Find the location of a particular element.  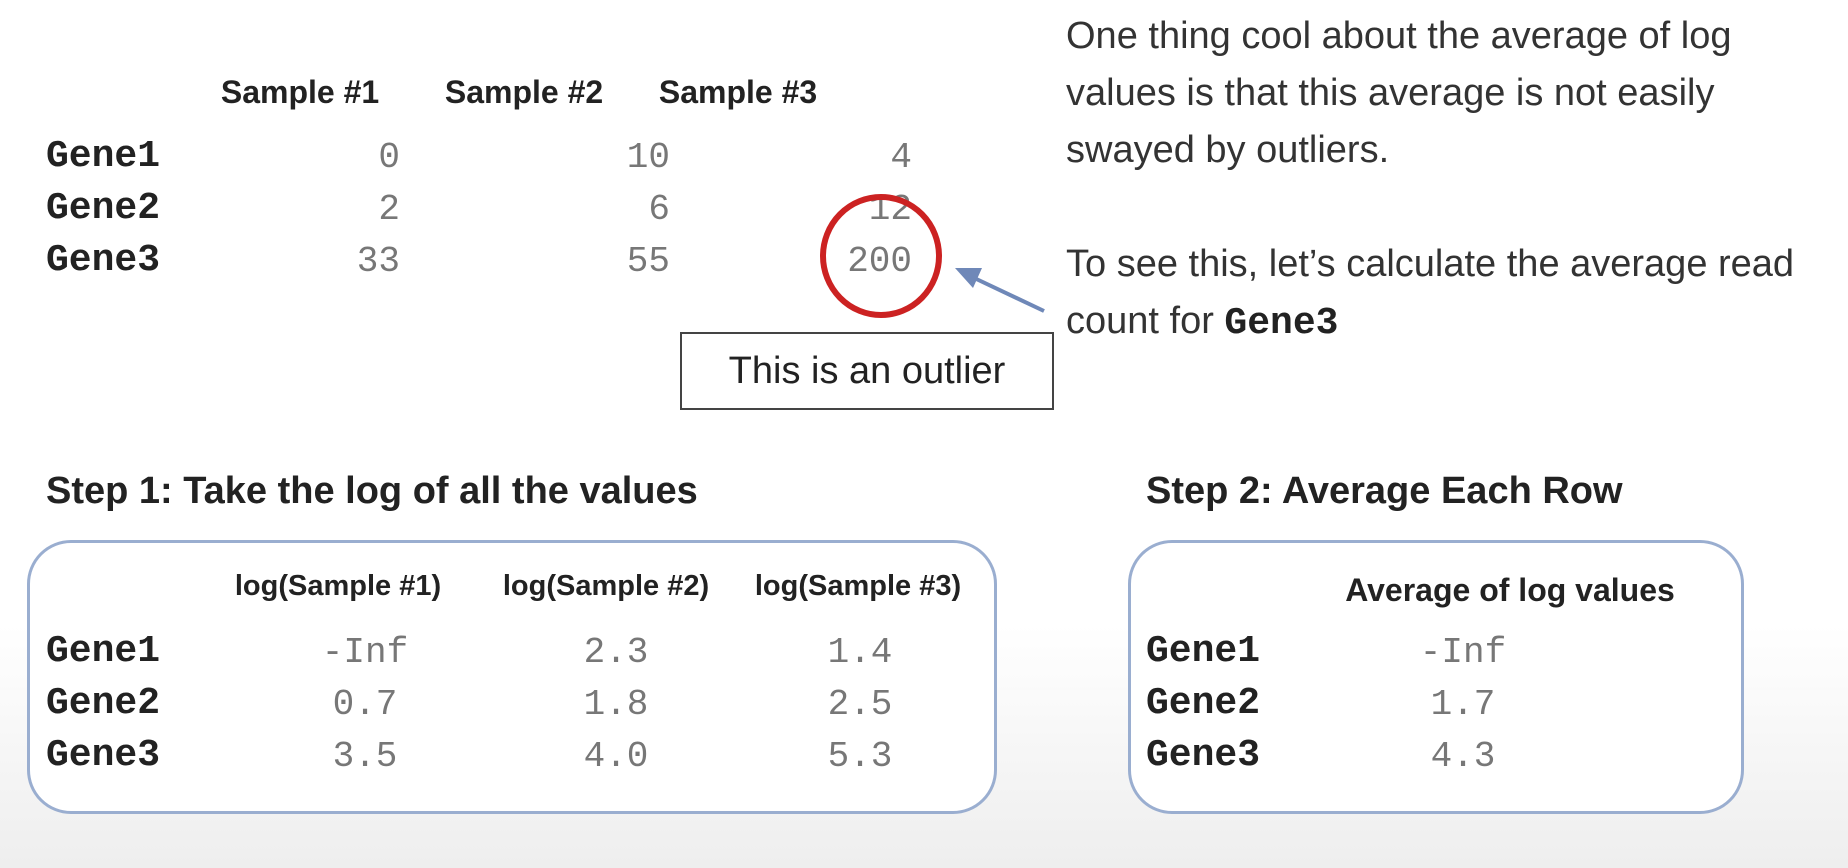

step2-cell: 4.3 is located at coordinates (1463, 756).